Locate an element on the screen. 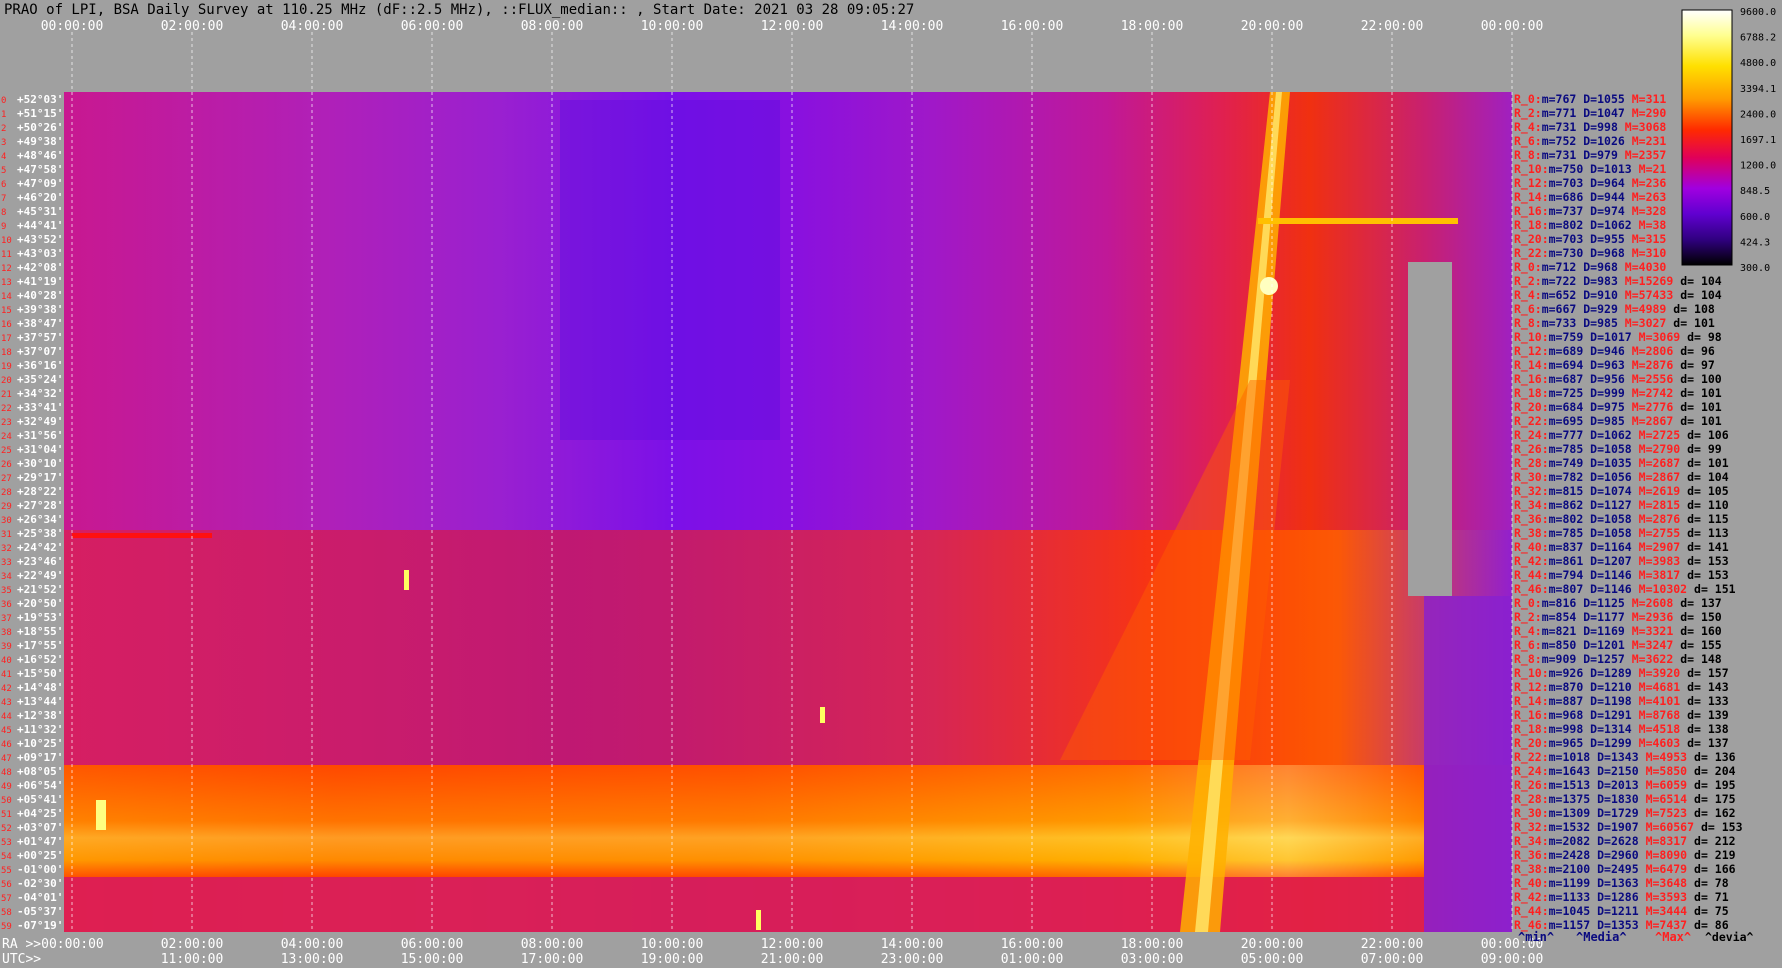 Image resolution: width=1782 pixels, height=968 pixels. stat-row: R_12:m=870 D=1210 M=4681 d= 143 is located at coordinates (1621, 687).